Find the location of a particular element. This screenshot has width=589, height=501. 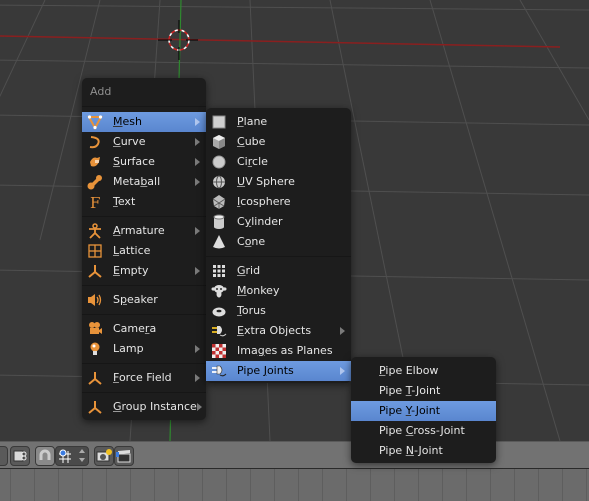

render-animation-button is located at coordinates (124, 456).